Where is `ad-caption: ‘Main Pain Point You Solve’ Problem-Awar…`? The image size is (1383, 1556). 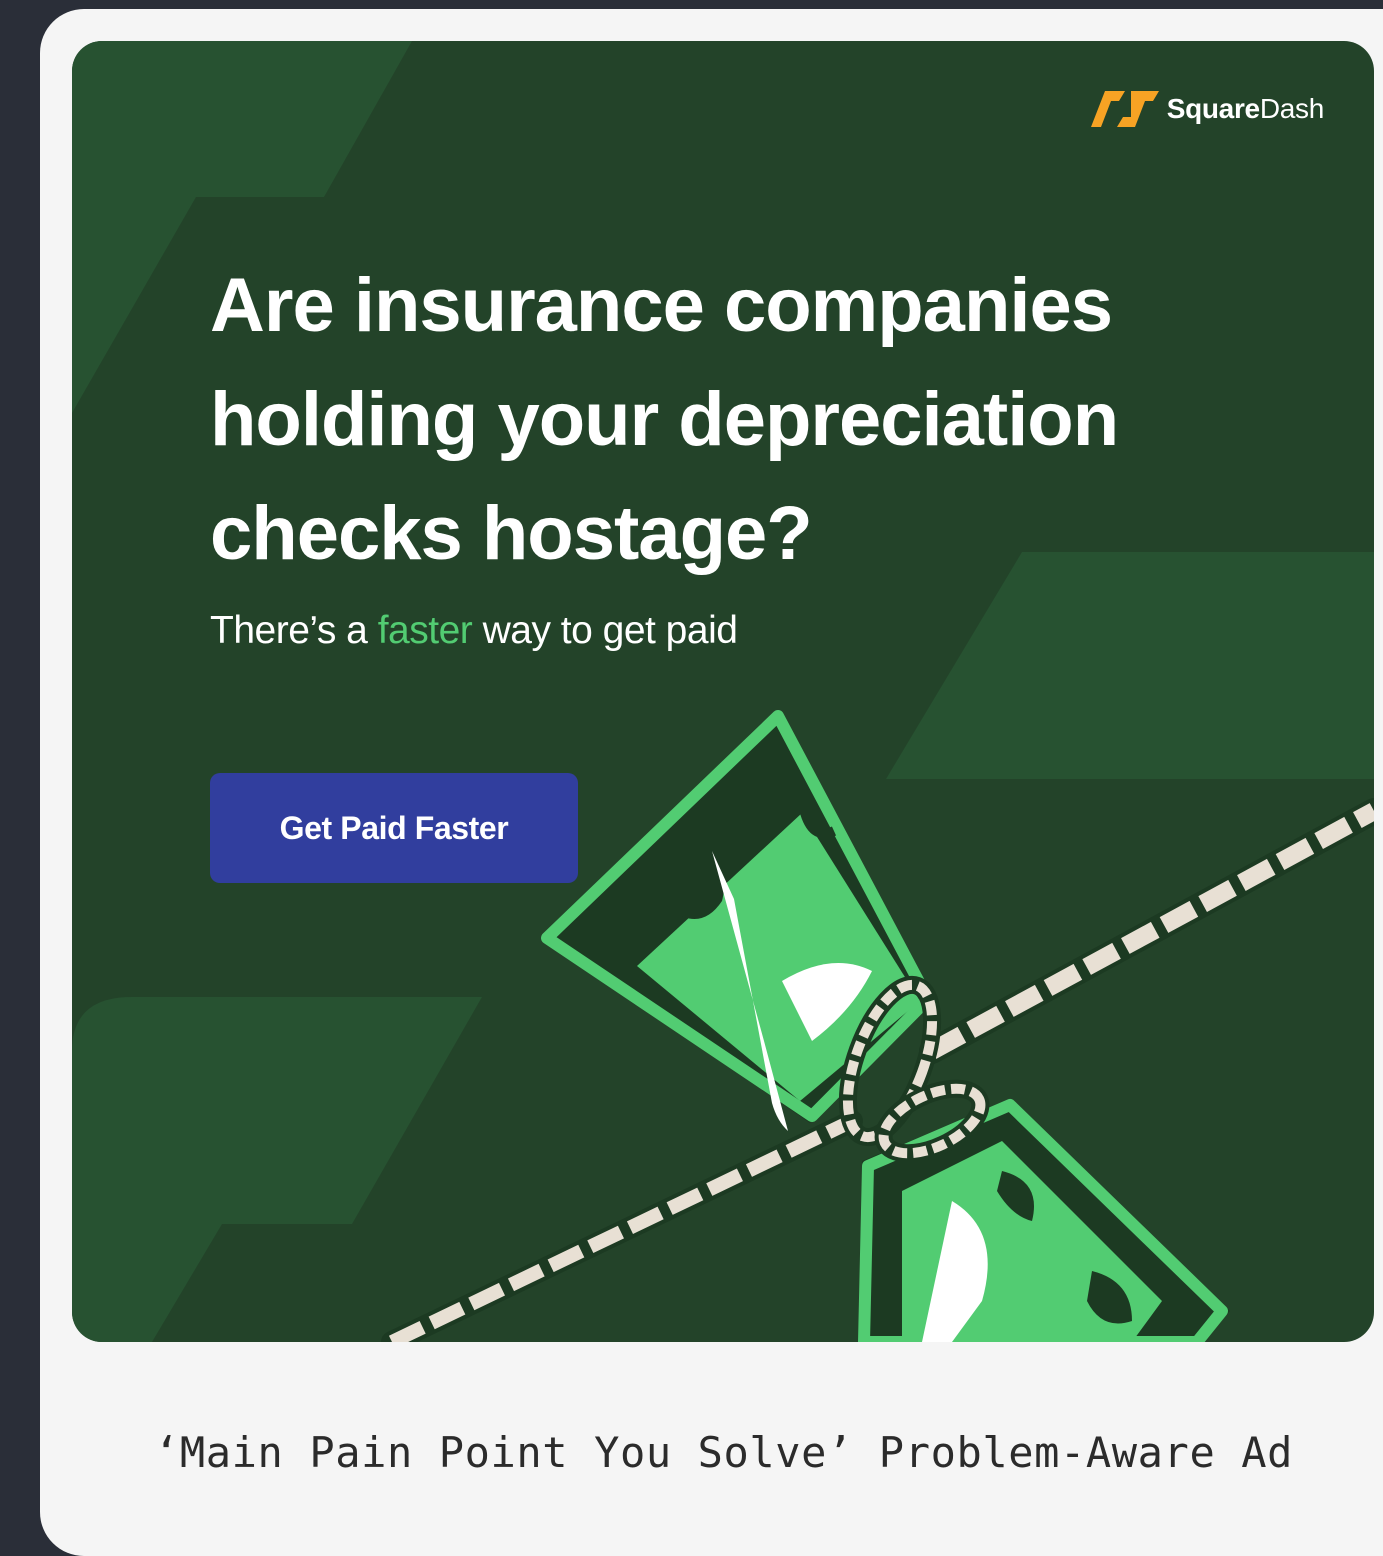 ad-caption: ‘Main Pain Point You Solve’ Problem-Awar… is located at coordinates (723, 1452).